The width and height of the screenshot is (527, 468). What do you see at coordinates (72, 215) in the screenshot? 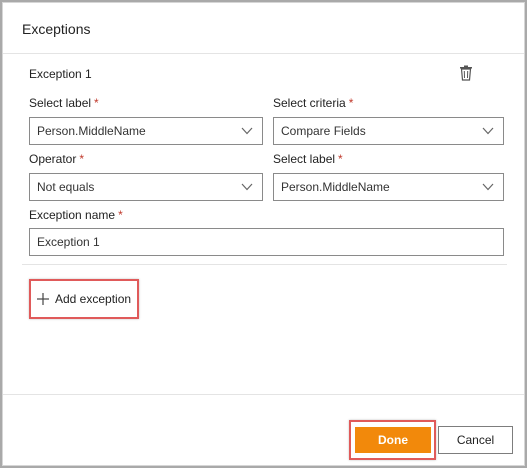
I see `exception-name-text: Exception name` at bounding box center [72, 215].